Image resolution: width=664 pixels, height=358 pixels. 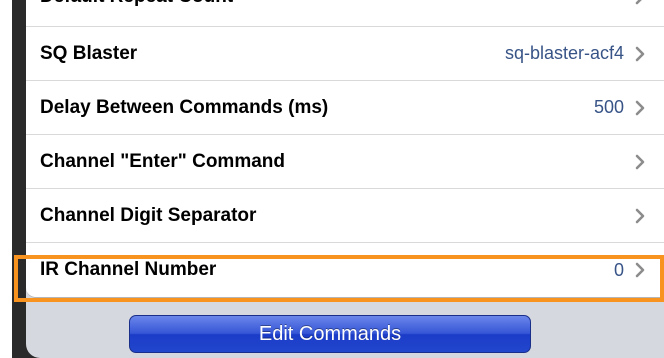 I want to click on row-label: SQ Blaster, so click(x=89, y=53).